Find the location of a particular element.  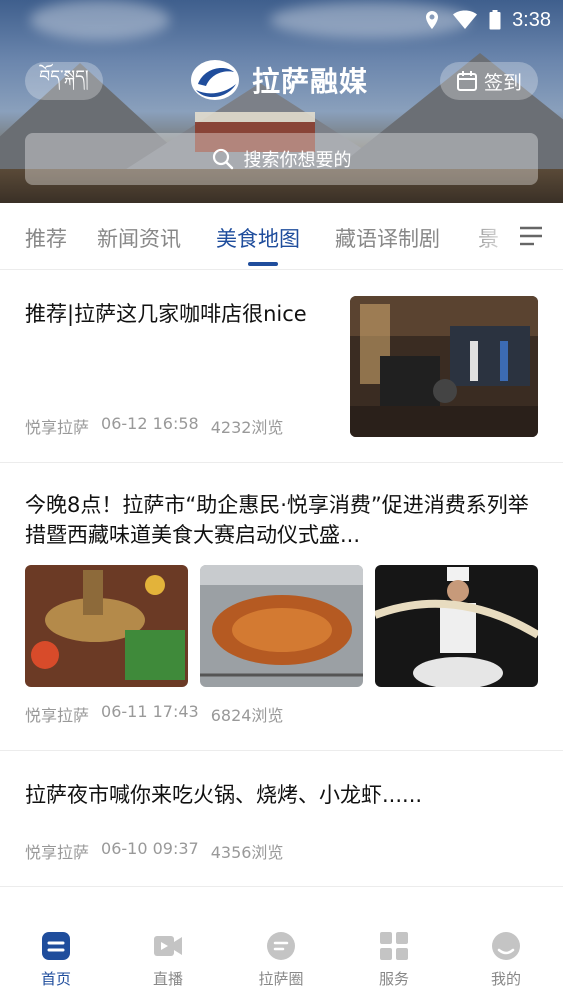

nav-live-label: 直播 is located at coordinates (167, 979).